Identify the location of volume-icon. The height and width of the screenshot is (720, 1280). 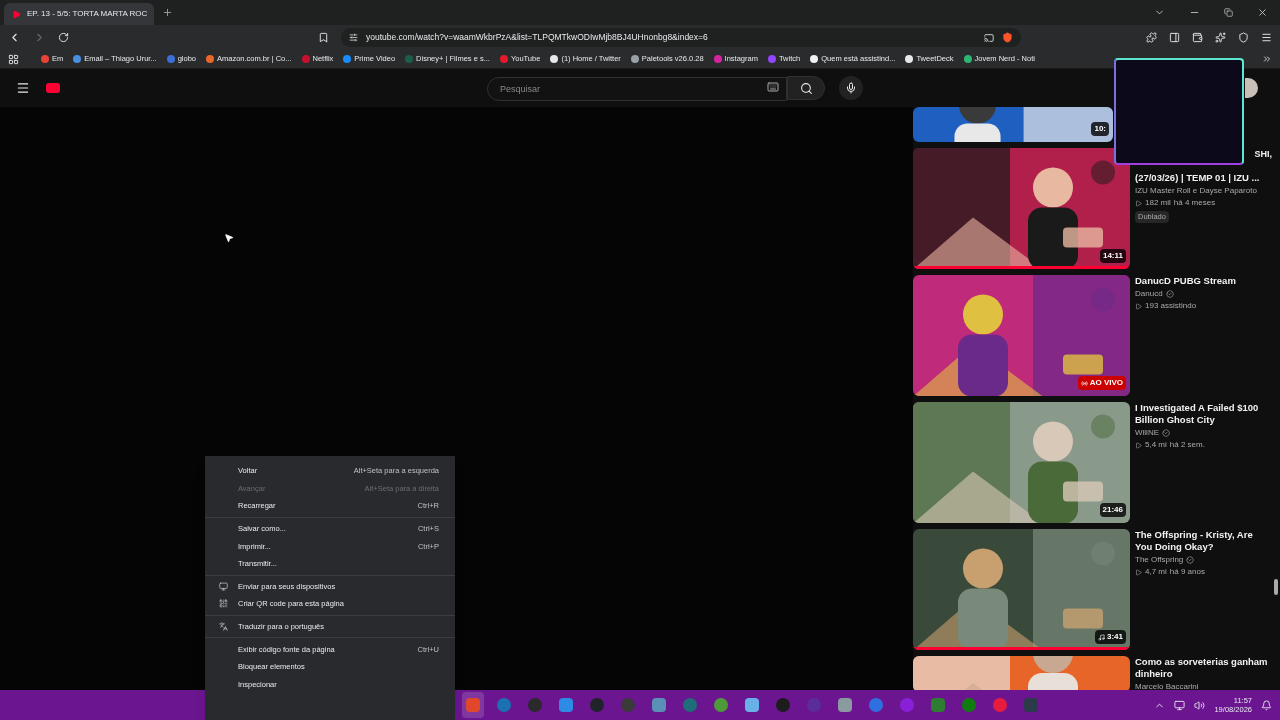
(1200, 705).